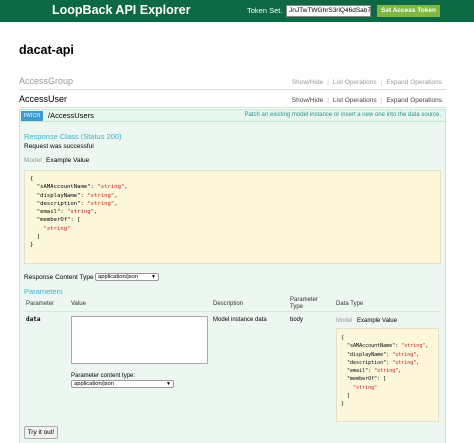 The width and height of the screenshot is (474, 443). What do you see at coordinates (408, 11) in the screenshot?
I see `set-access-token-button: Set Access Token` at bounding box center [408, 11].